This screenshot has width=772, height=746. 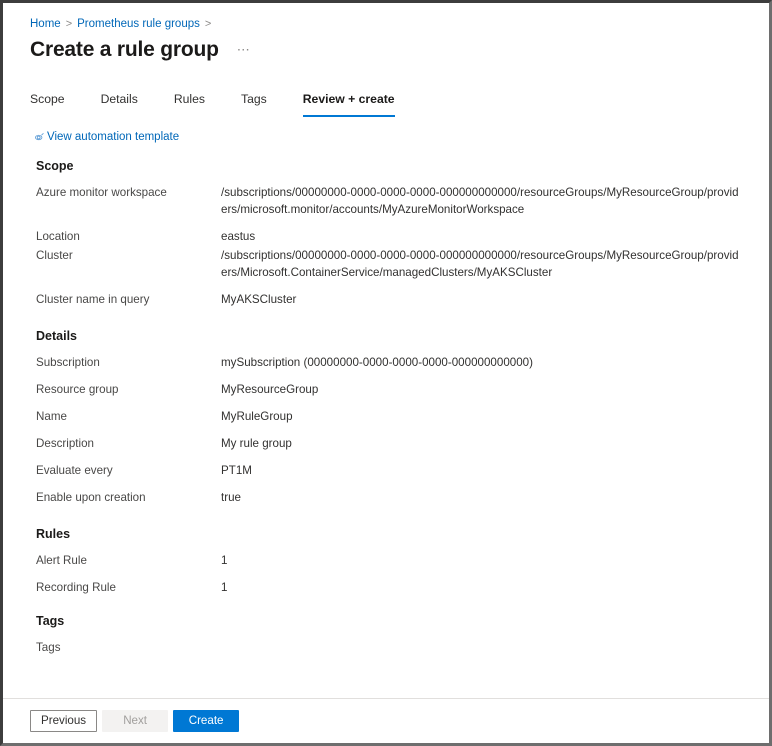 I want to click on value-enable-upon-creation: true, so click(x=231, y=497).